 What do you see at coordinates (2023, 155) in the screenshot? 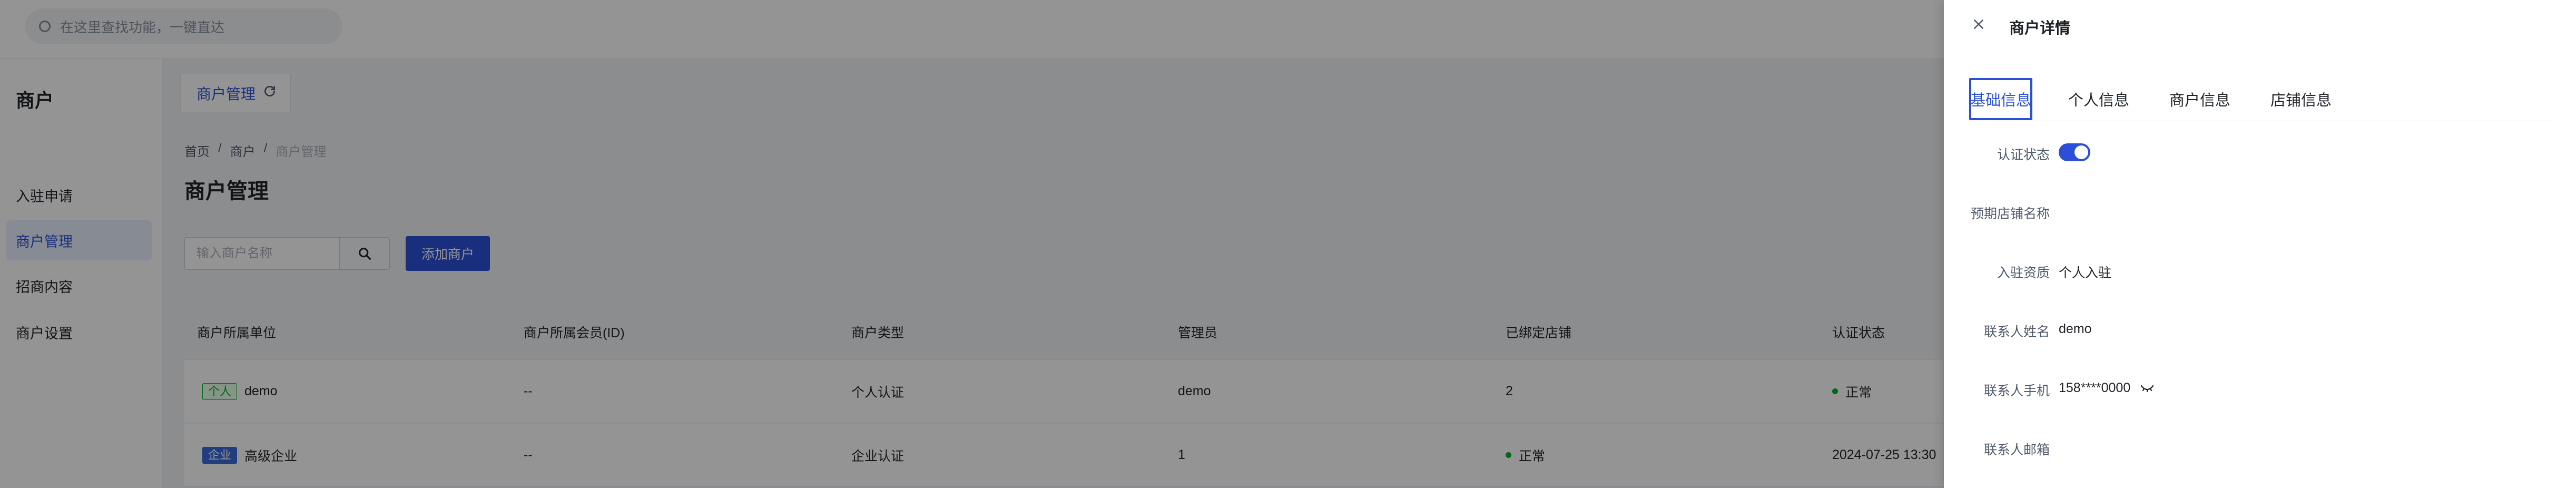
I see `cert-status-label: 认证状态` at bounding box center [2023, 155].